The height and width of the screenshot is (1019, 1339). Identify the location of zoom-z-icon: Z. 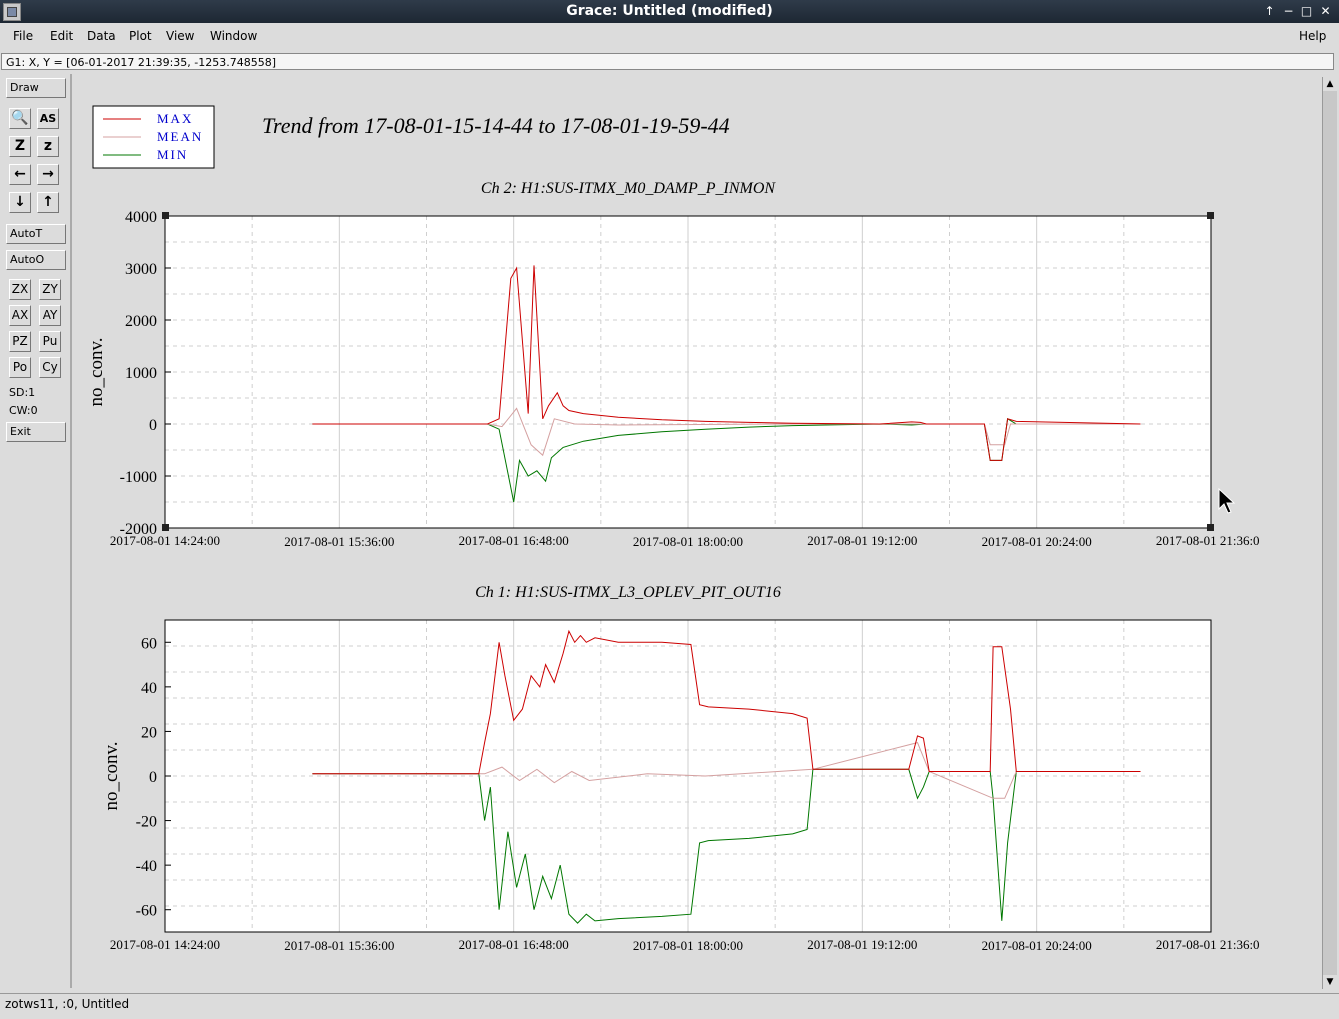
(20, 146).